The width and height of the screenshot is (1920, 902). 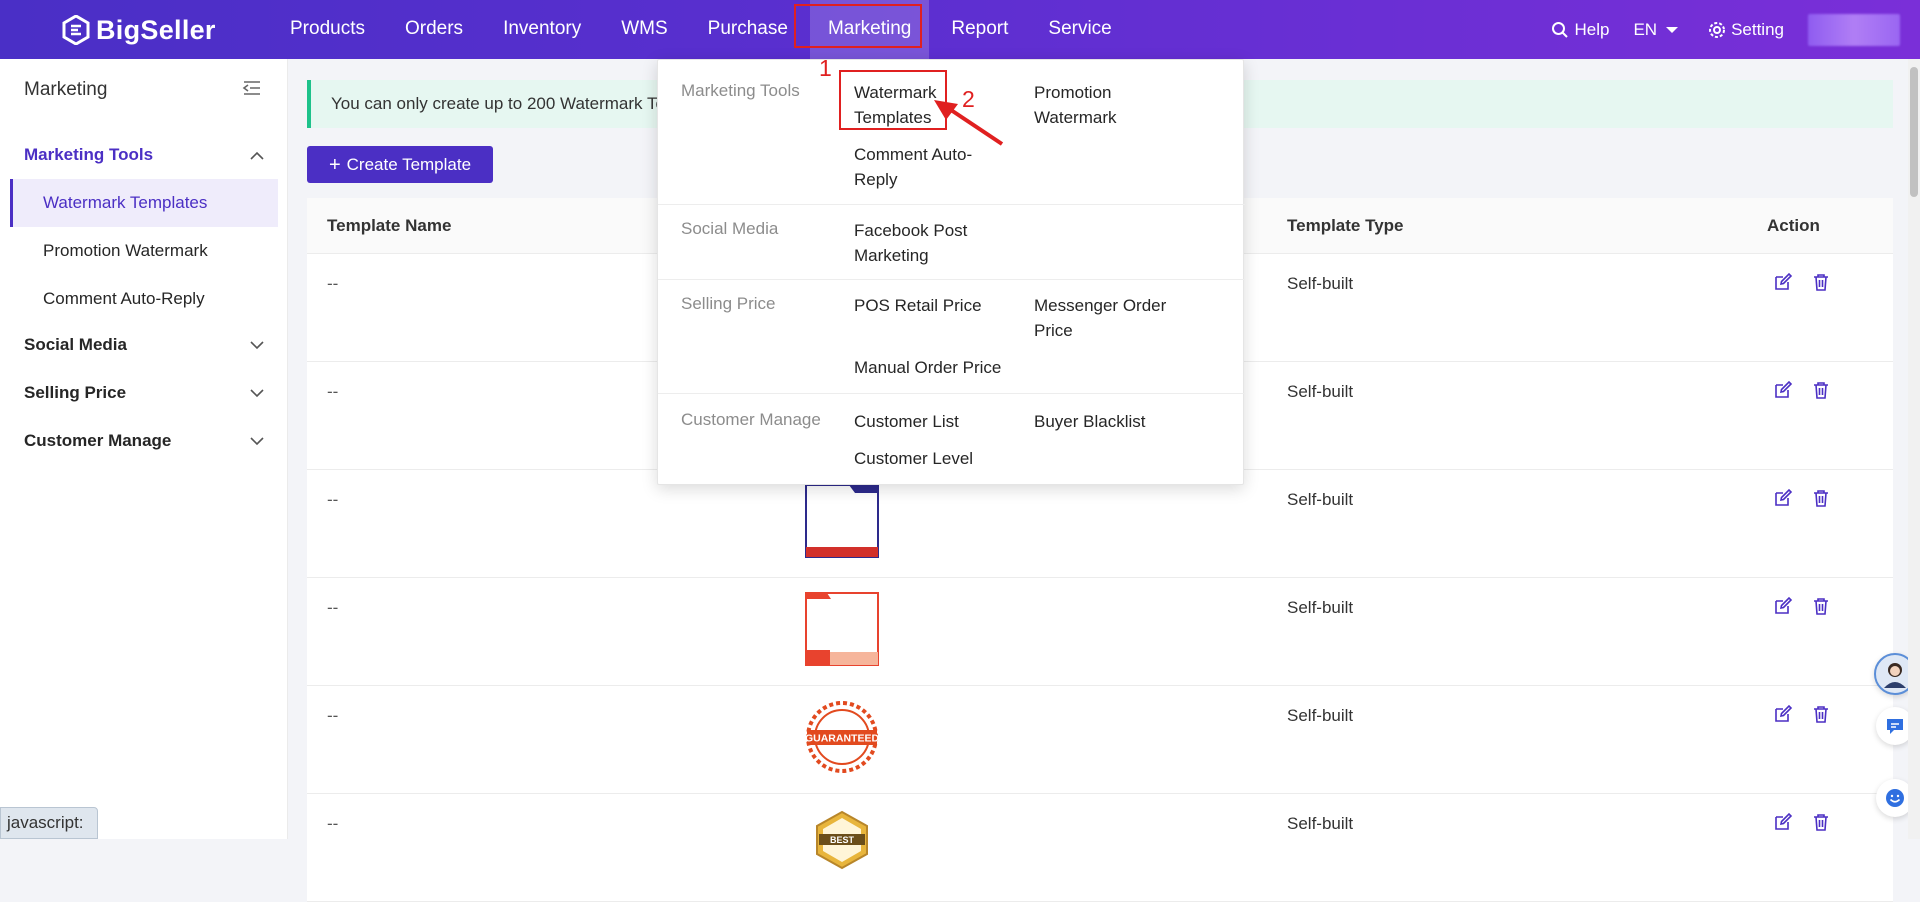 What do you see at coordinates (75, 392) in the screenshot?
I see `sidebar-group-label: Selling Price` at bounding box center [75, 392].